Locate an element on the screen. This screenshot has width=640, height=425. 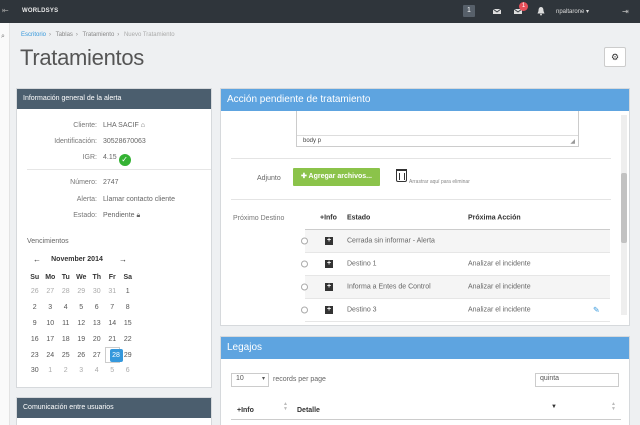
col-info-legajos: +Info is located at coordinates (245, 410).